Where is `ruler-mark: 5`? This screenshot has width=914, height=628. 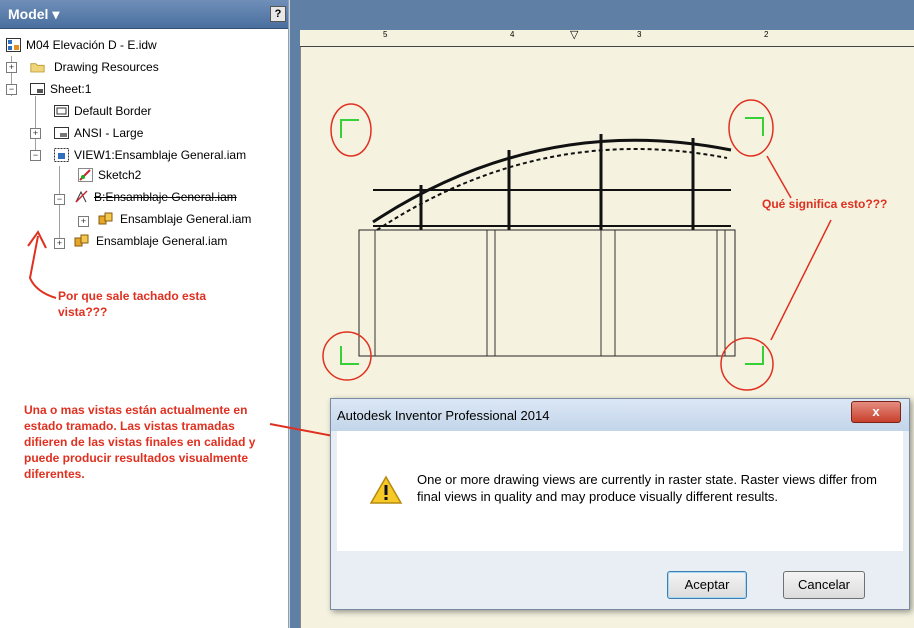
ruler-mark: 5 is located at coordinates (385, 34).